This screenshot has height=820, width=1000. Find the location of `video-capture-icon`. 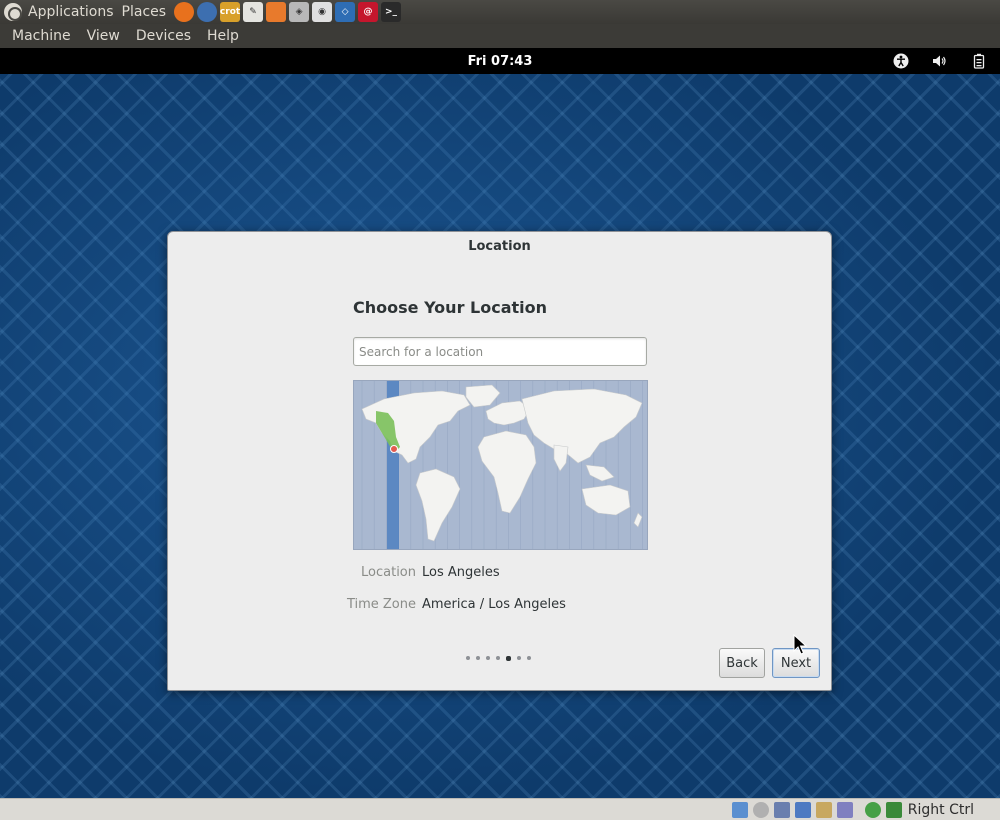

video-capture-icon is located at coordinates (844, 809).